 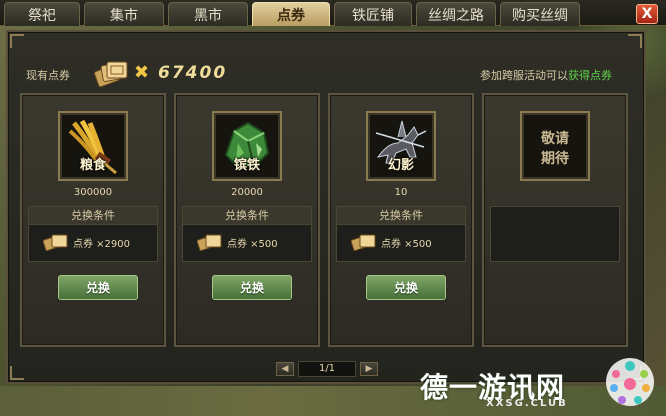 I want to click on coming-soon-line-1: 敬请, so click(x=555, y=139).